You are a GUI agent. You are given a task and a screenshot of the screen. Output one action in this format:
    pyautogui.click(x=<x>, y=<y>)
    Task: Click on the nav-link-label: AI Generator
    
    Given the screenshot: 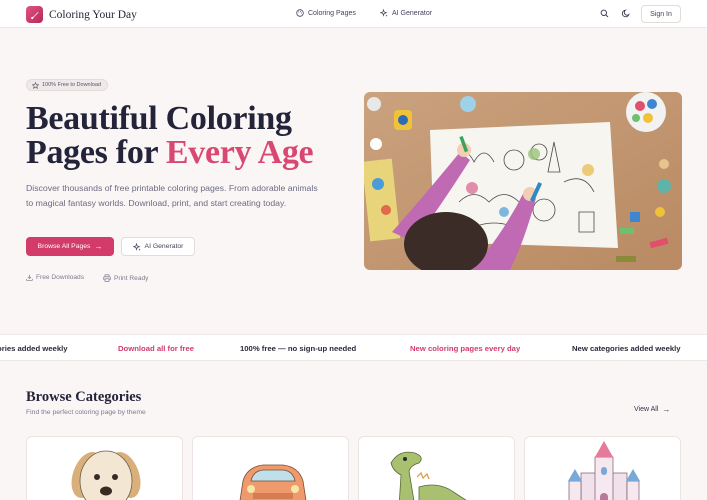 What is the action you would take?
    pyautogui.click(x=412, y=13)
    